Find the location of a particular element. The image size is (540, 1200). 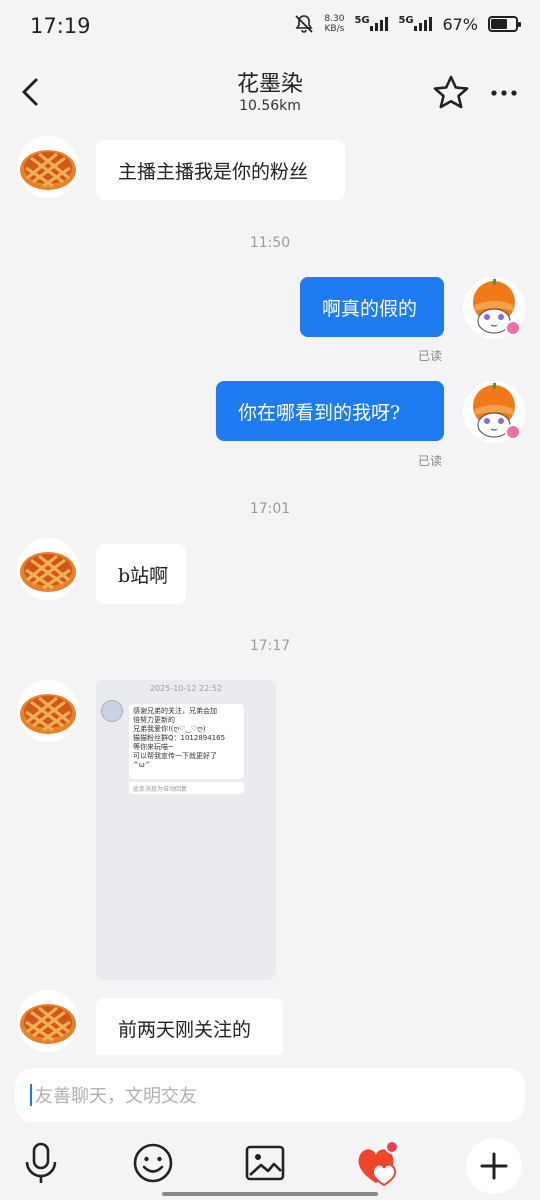

net-speed-unit: KB/s is located at coordinates (334, 29).